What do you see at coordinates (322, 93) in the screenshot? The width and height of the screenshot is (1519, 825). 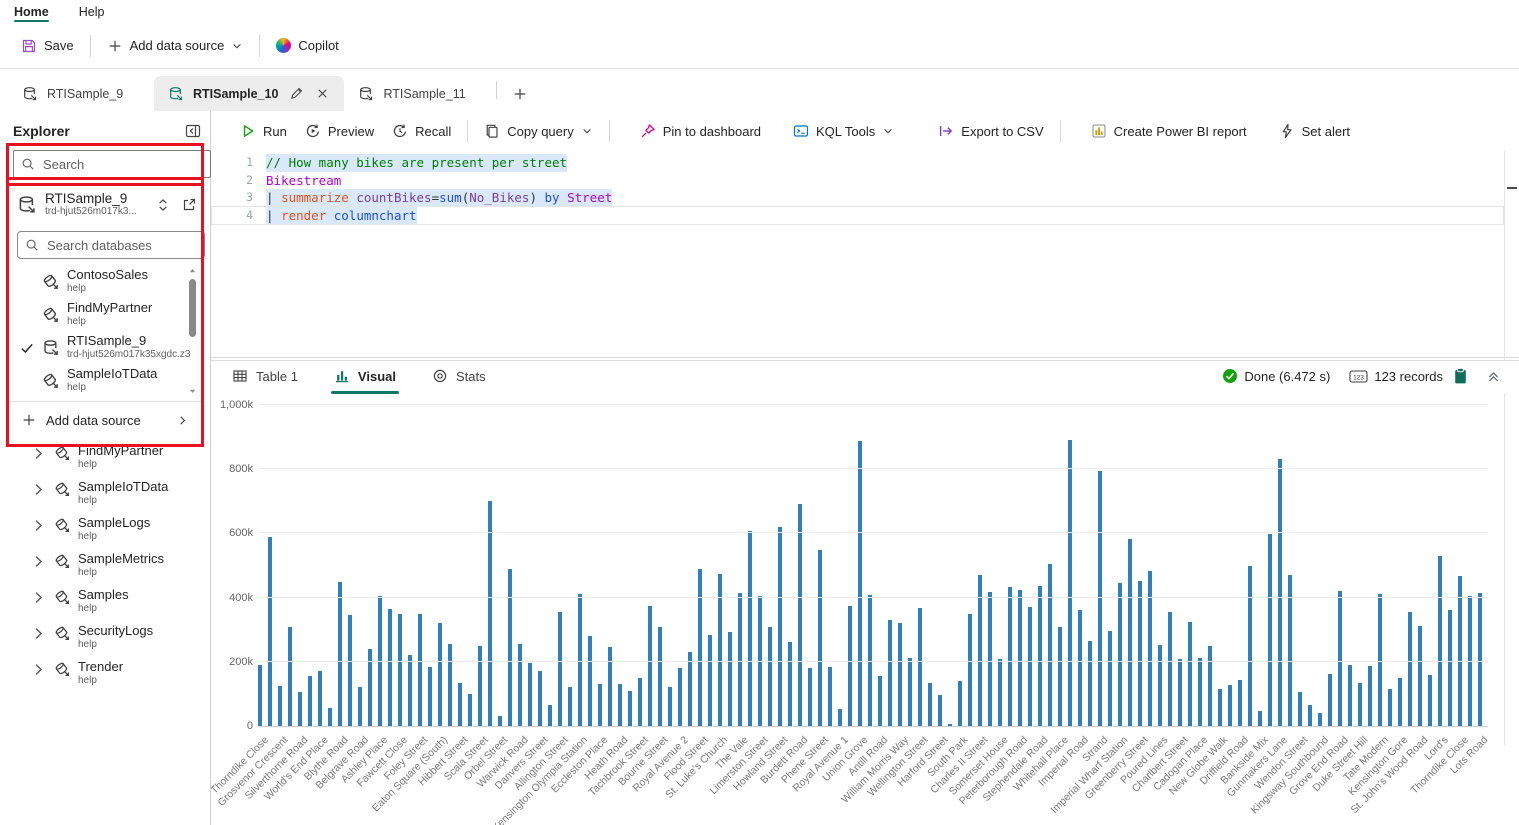 I see `close-tab-icon` at bounding box center [322, 93].